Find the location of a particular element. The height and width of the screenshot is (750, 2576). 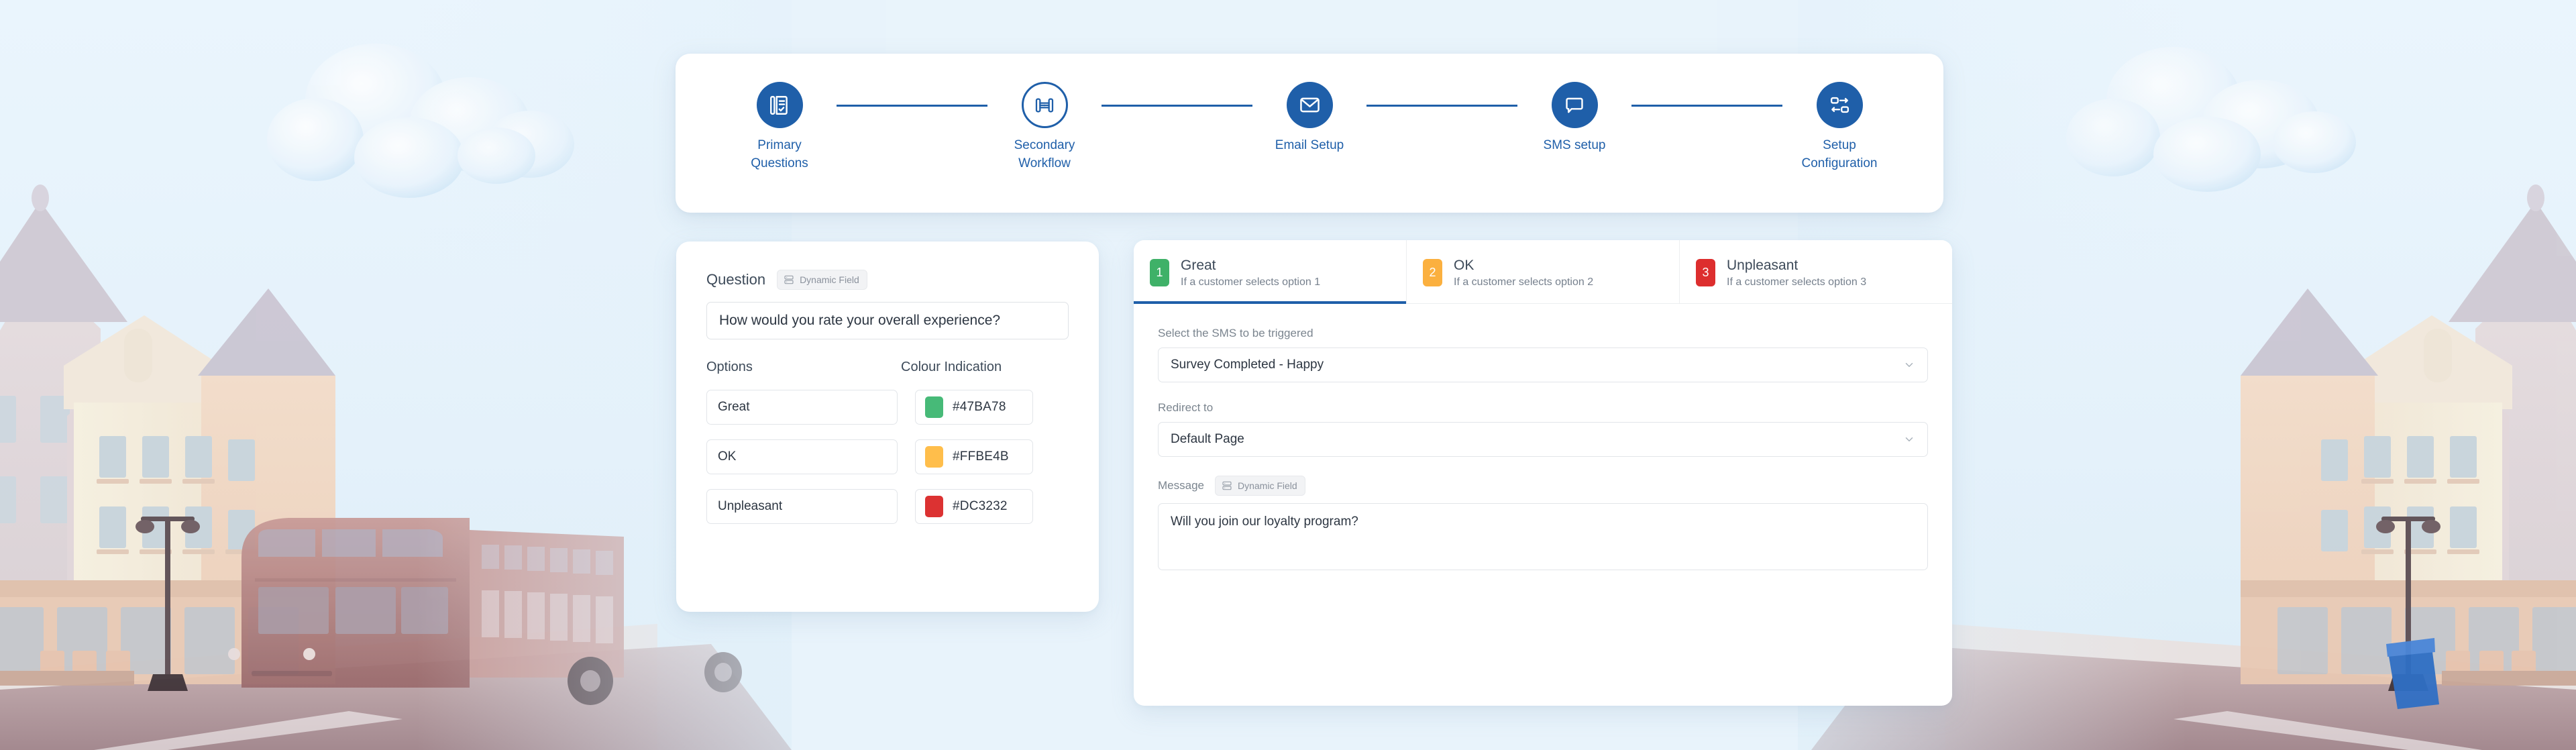

tab-option-1-subtitle: If a customer selects option 1 is located at coordinates (1251, 282).